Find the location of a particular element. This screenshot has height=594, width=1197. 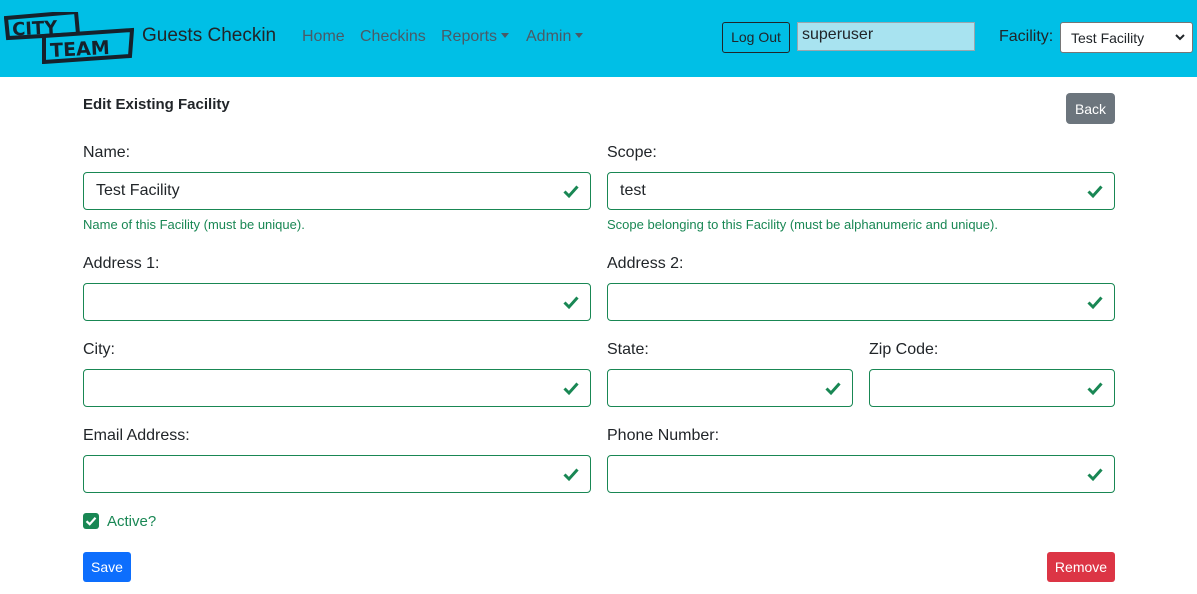

zip-field is located at coordinates (992, 388).